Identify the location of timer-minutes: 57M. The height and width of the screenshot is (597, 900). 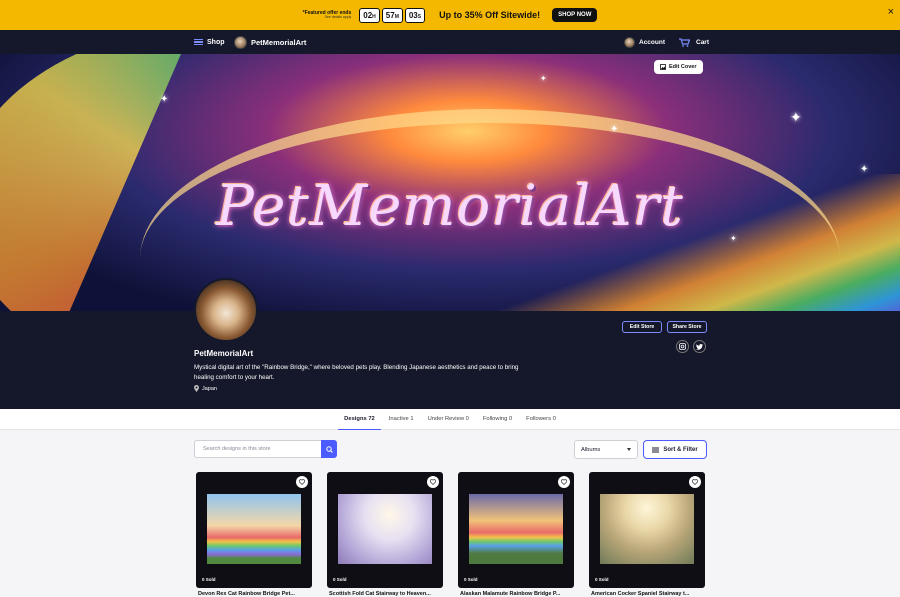
(392, 15).